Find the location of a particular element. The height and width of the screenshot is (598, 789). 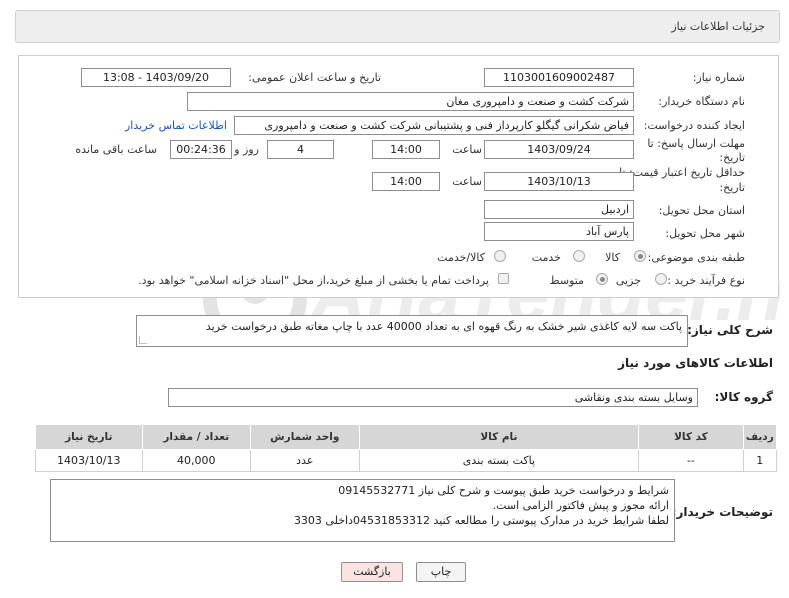

col-header-code: کد کالا is located at coordinates (691, 437).